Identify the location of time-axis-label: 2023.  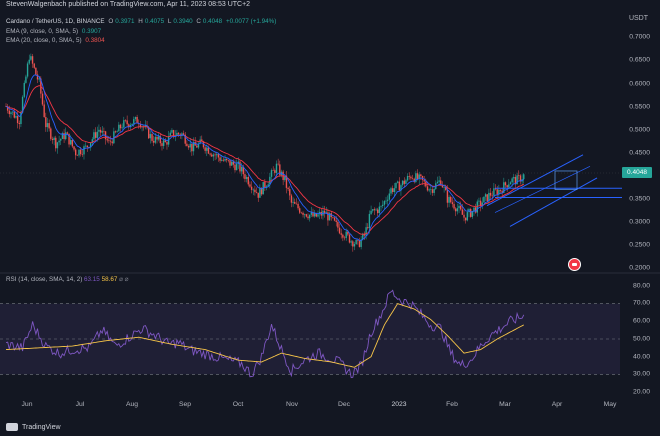
(399, 404).